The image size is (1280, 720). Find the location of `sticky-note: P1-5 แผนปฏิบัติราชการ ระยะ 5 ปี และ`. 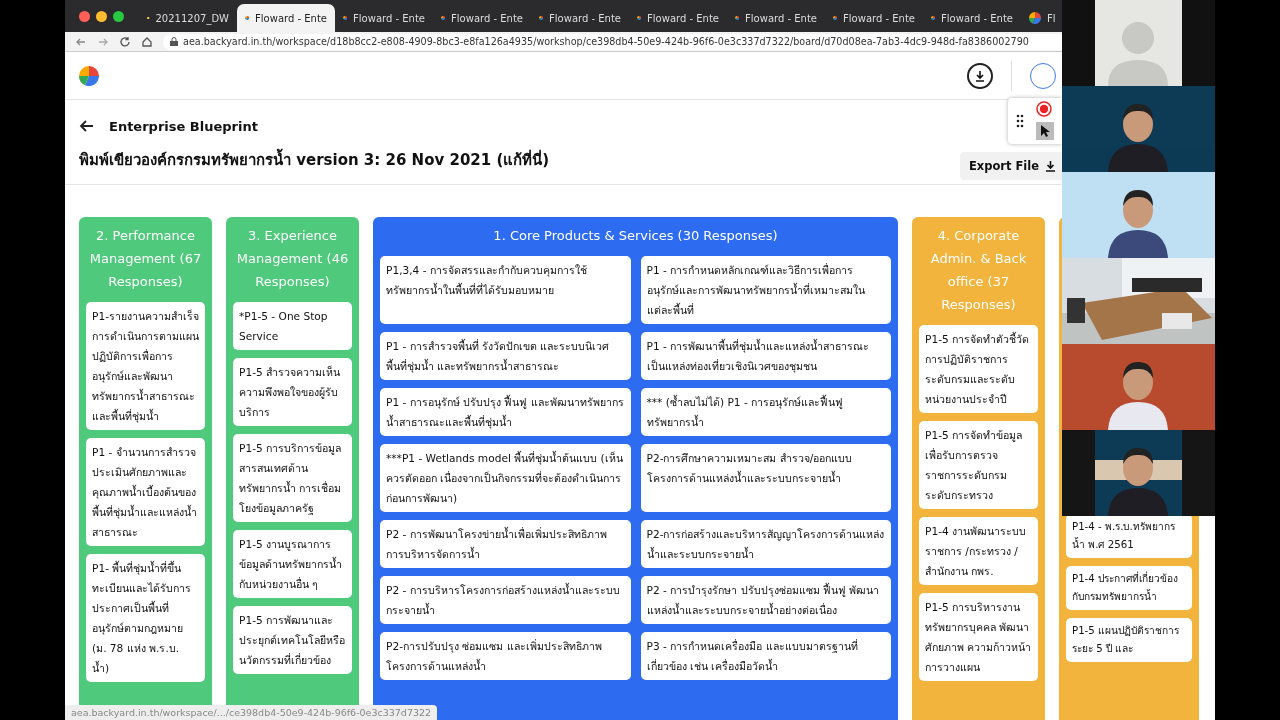

sticky-note: P1-5 แผนปฏิบัติราชการ ระยะ 5 ปี และ is located at coordinates (1129, 640).